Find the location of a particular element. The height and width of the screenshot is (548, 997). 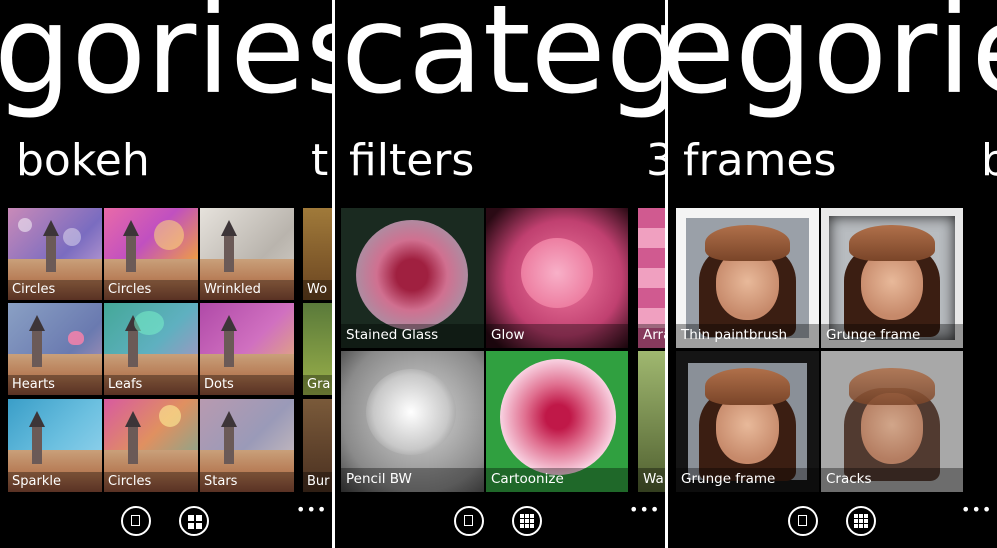

frame-tile: Cracks is located at coordinates (892, 421).